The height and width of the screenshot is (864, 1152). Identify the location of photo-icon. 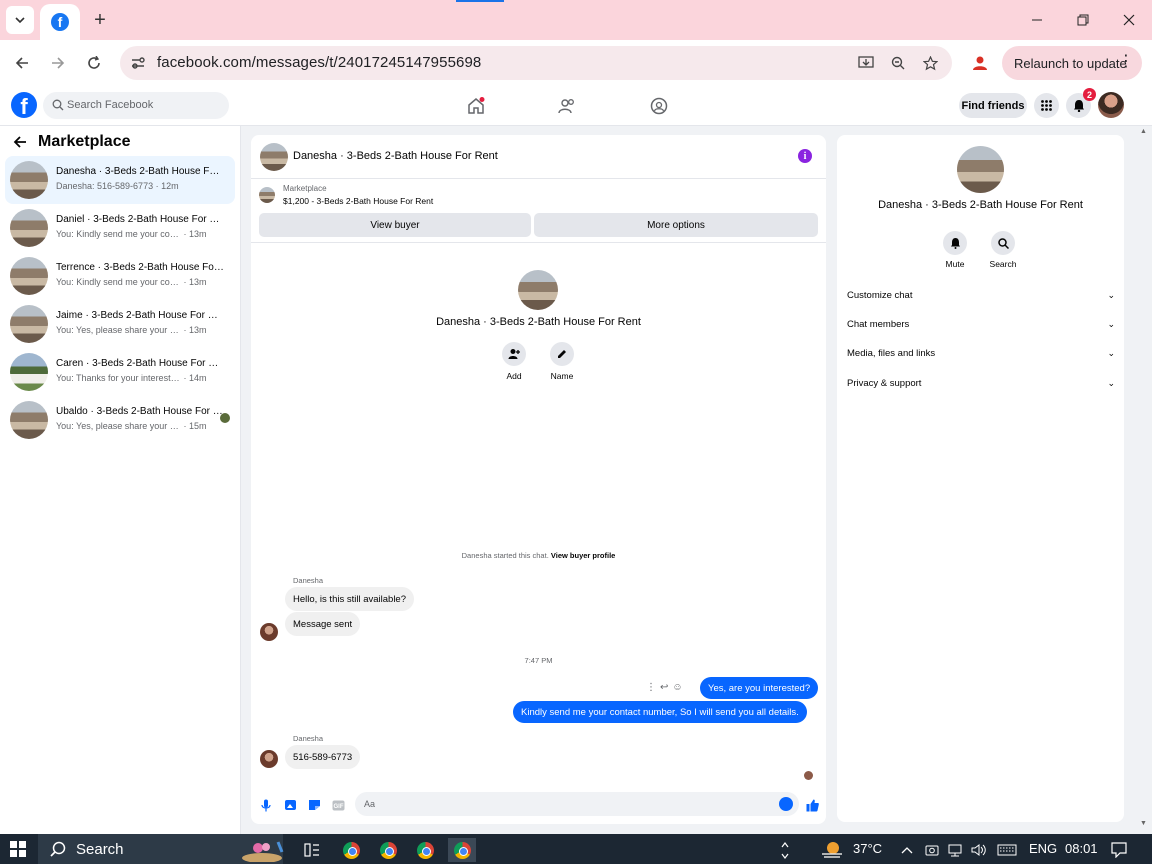
(290, 805).